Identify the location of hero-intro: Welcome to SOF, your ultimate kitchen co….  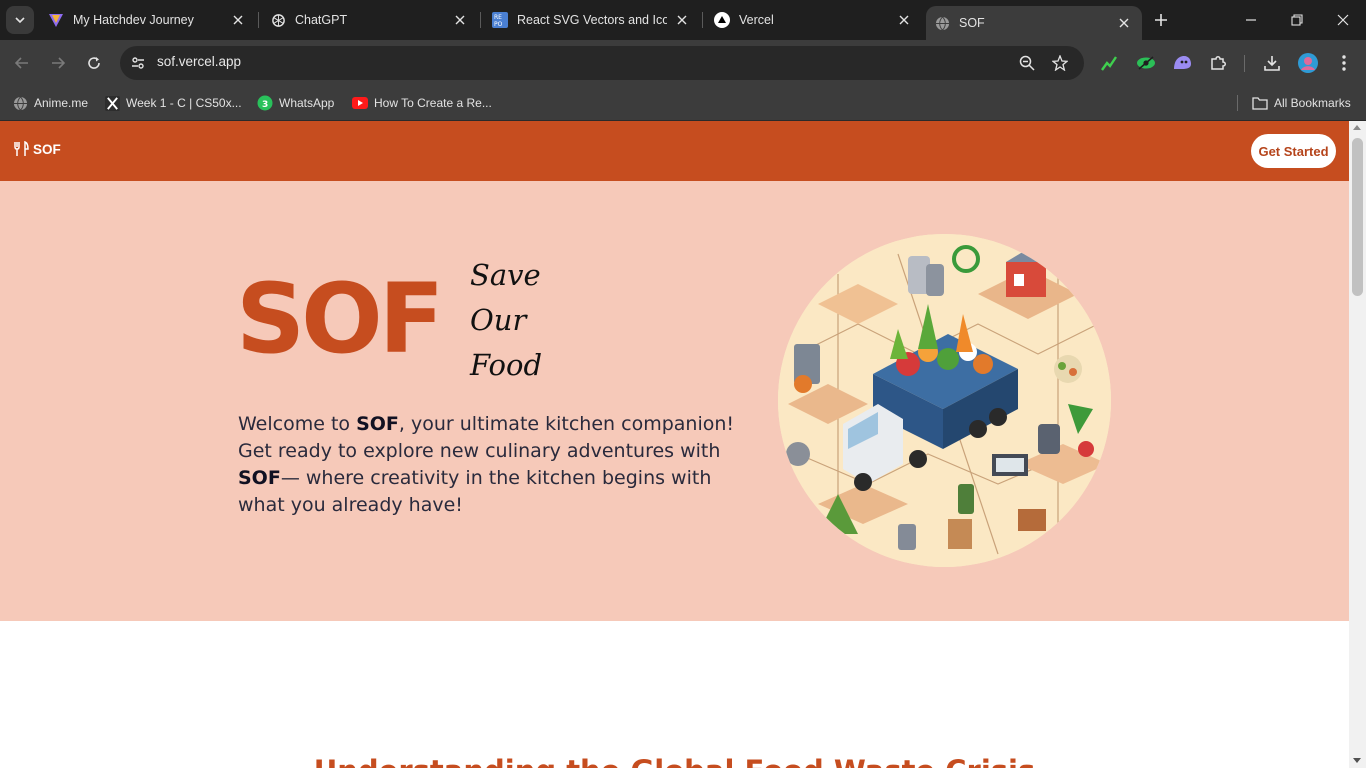
(498, 465).